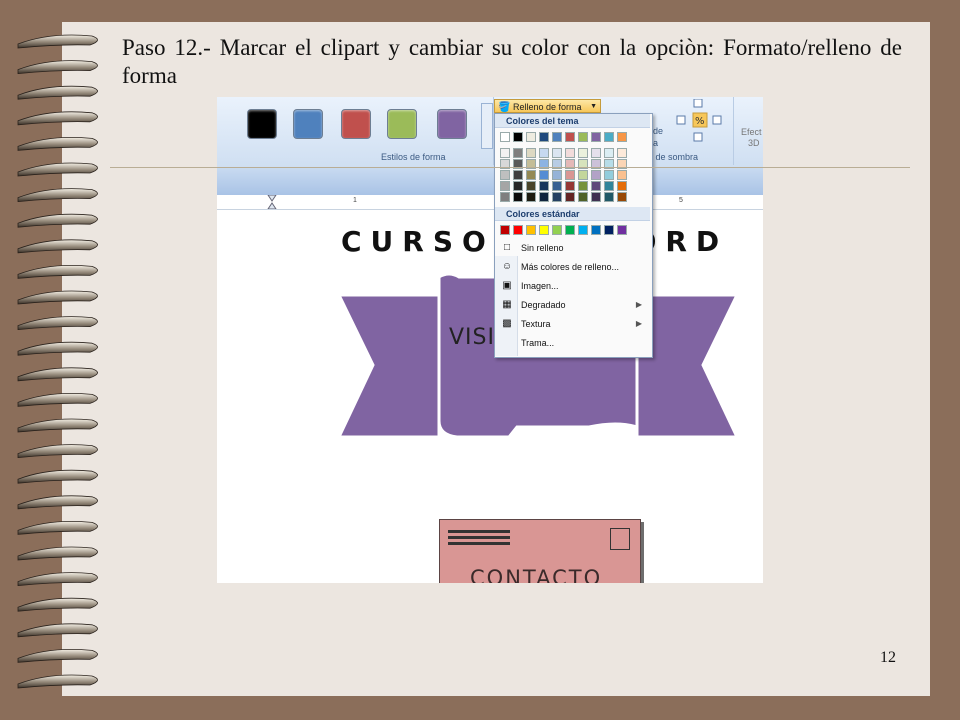 This screenshot has width=960, height=720. Describe the element at coordinates (507, 343) in the screenshot. I see `pattern-icon` at that location.